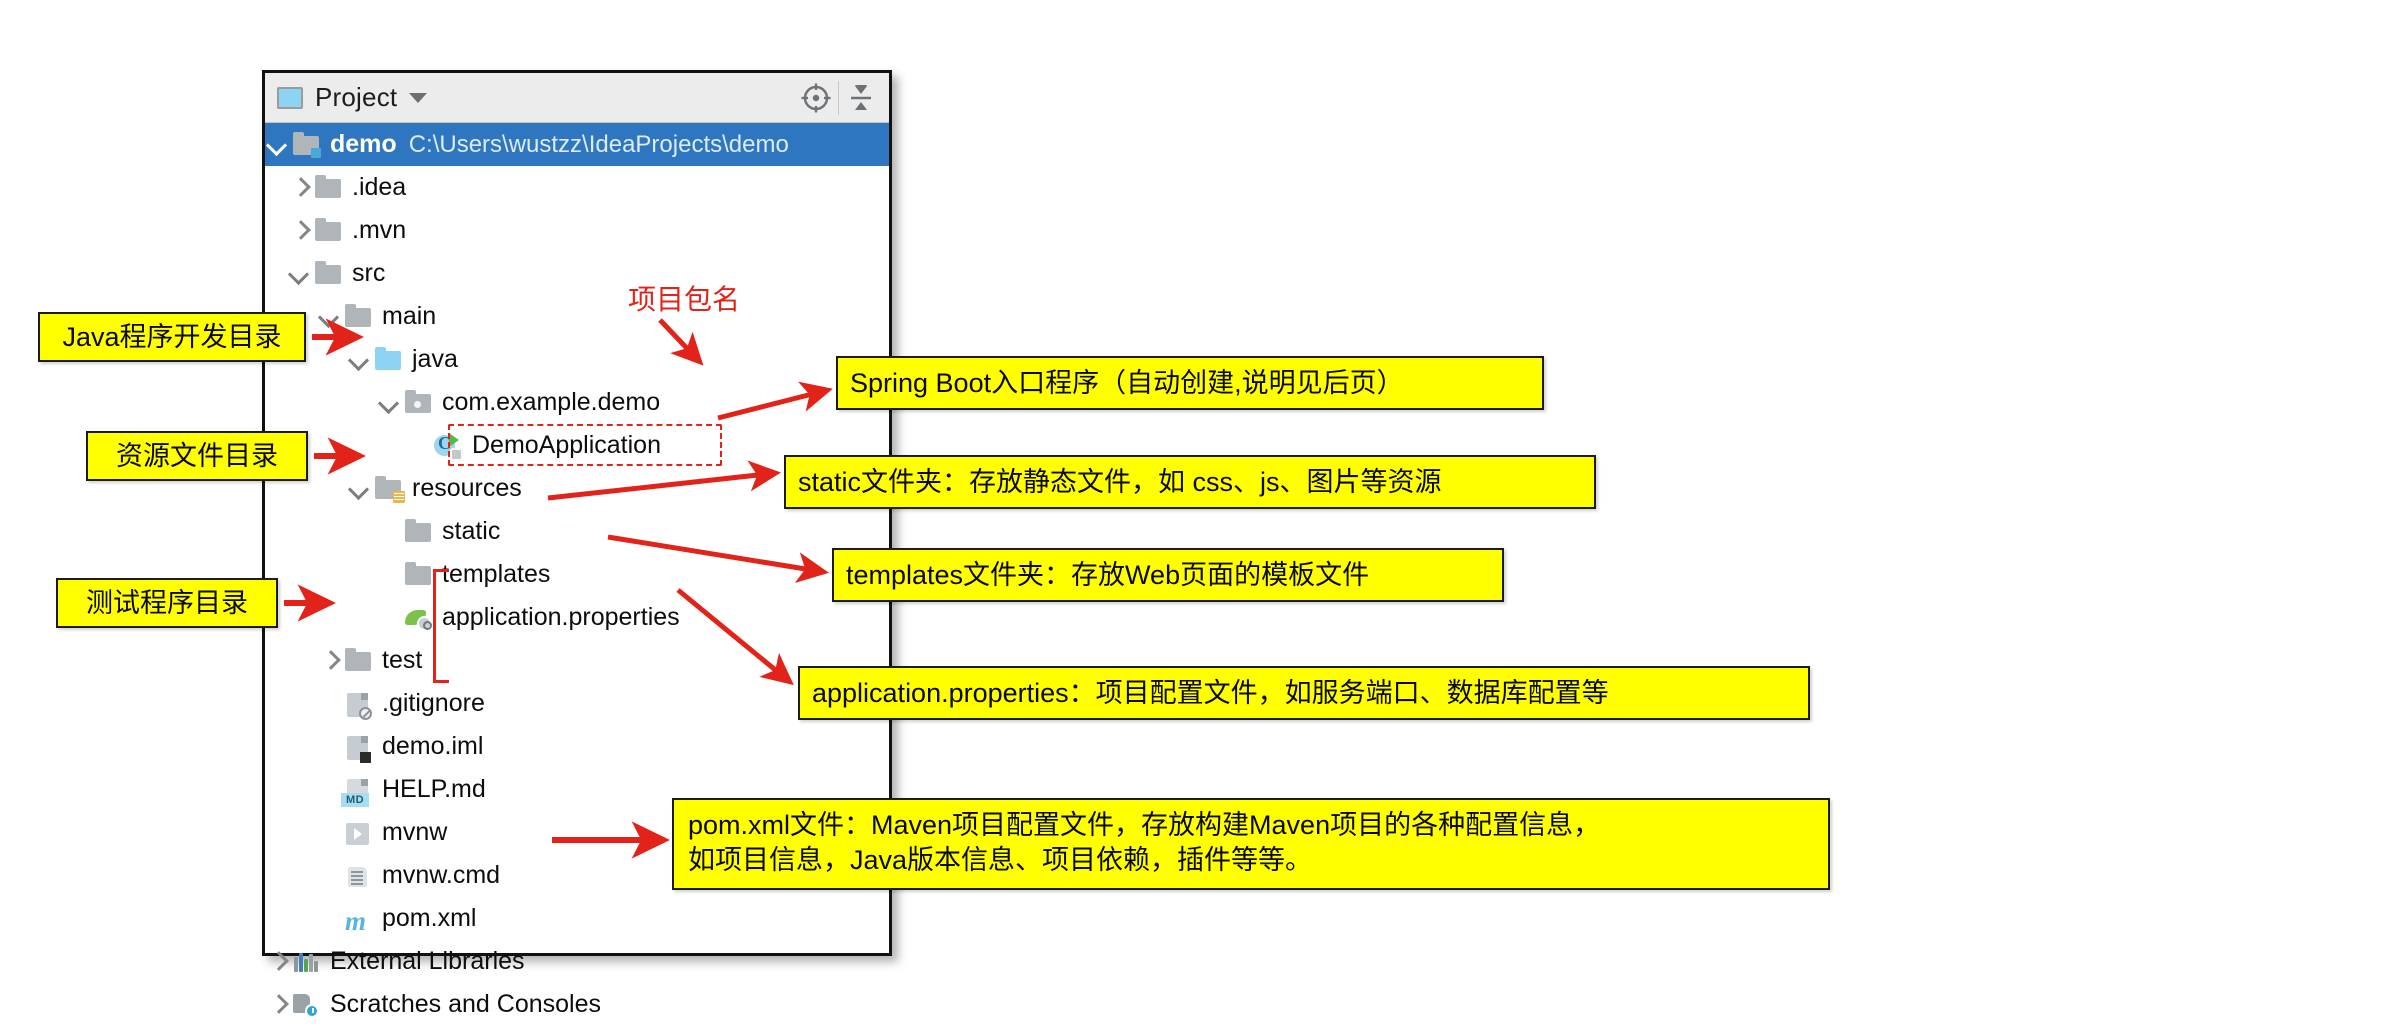  What do you see at coordinates (418, 618) in the screenshot?
I see `spring-properties-icon` at bounding box center [418, 618].